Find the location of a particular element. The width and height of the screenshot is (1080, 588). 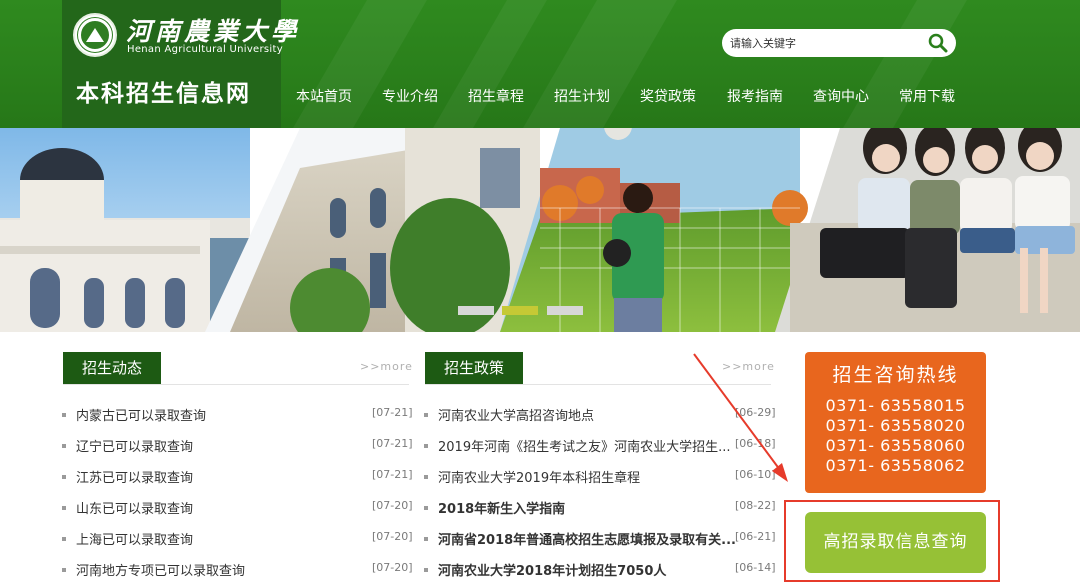

policy-item-date: [06-18] is located at coordinates (755, 443).